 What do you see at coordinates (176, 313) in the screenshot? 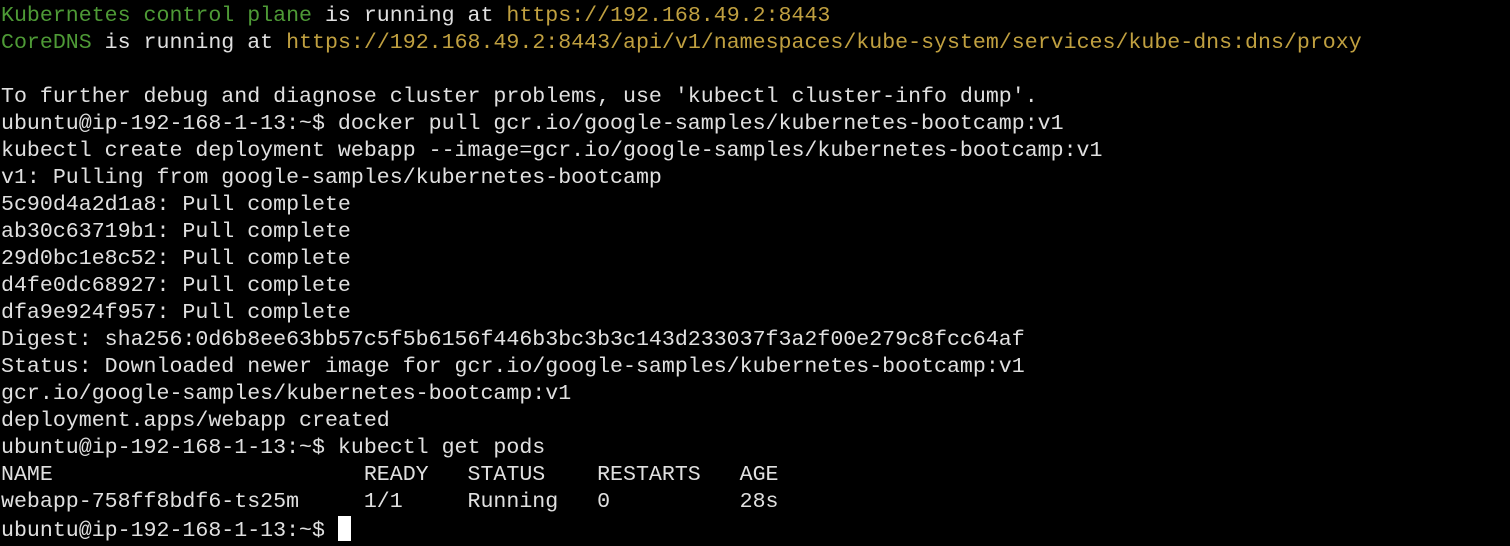
I see `layer-line: dfa9e924f957: Pull complete` at bounding box center [176, 313].